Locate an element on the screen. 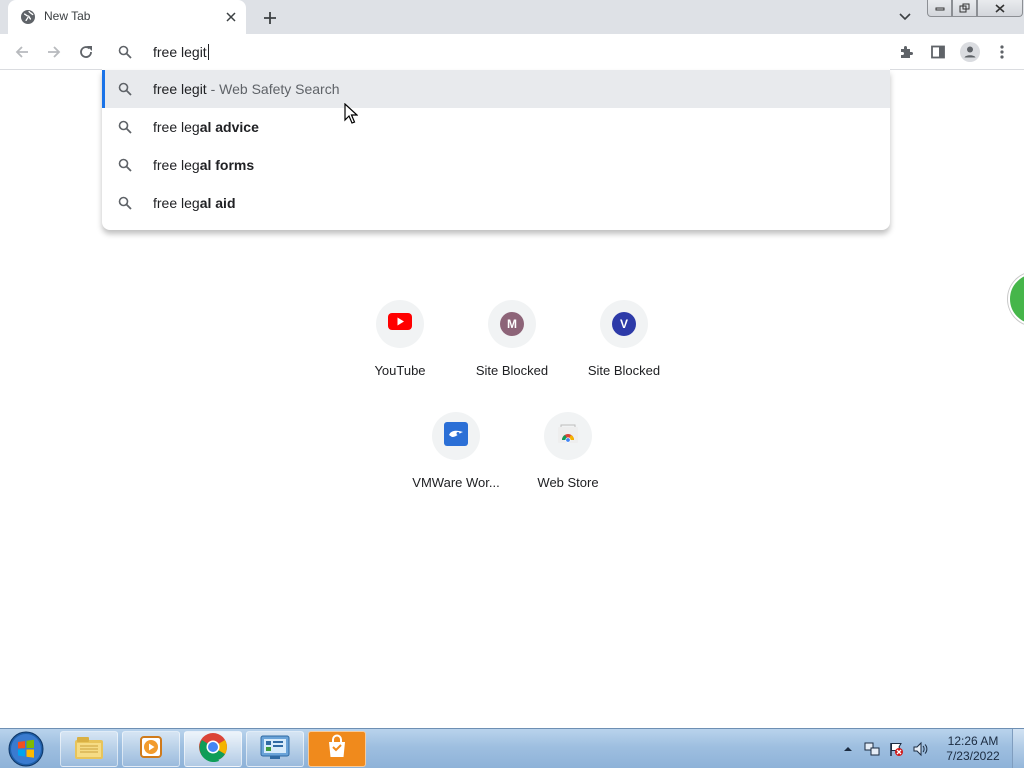 The width and height of the screenshot is (1024, 768). letter-m-icon: M is located at coordinates (512, 324).